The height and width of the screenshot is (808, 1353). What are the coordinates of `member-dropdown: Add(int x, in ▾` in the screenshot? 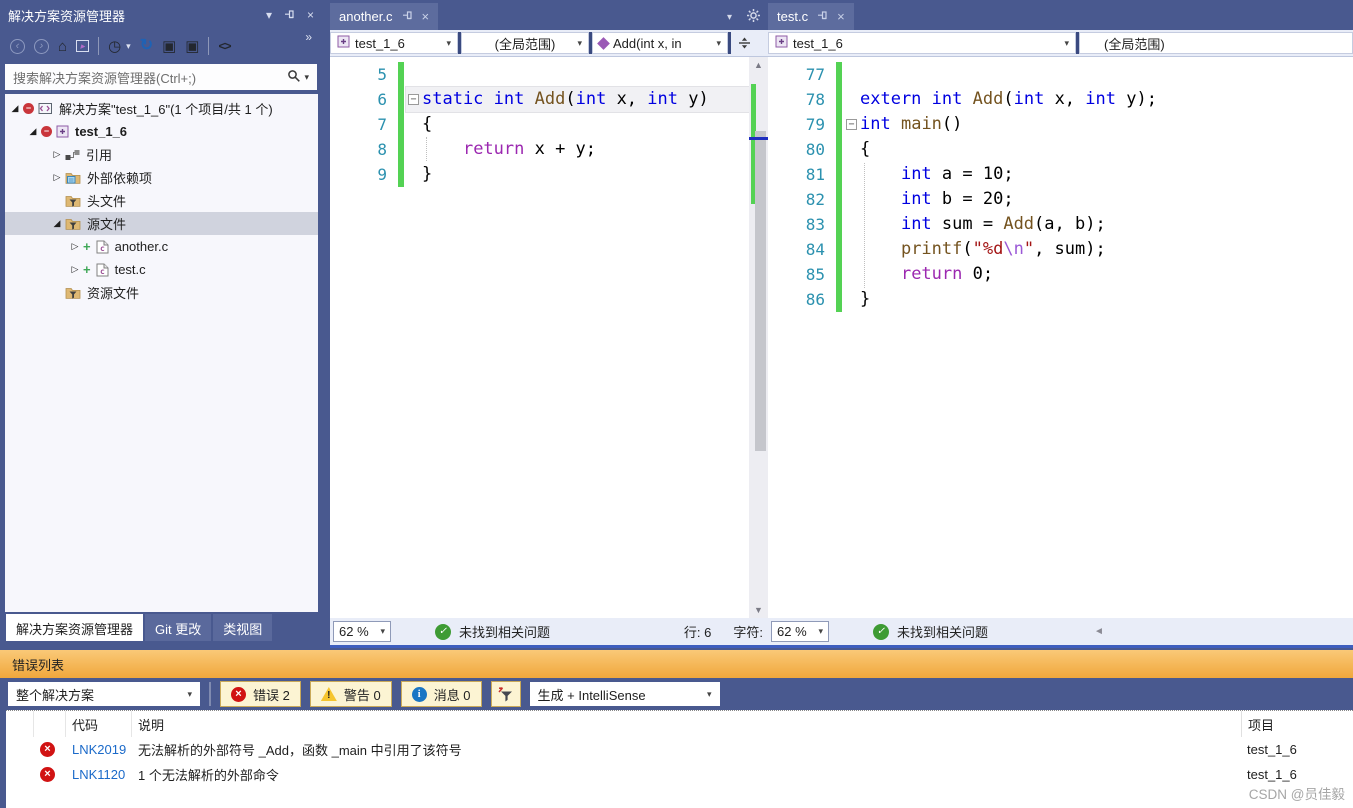 It's located at (660, 43).